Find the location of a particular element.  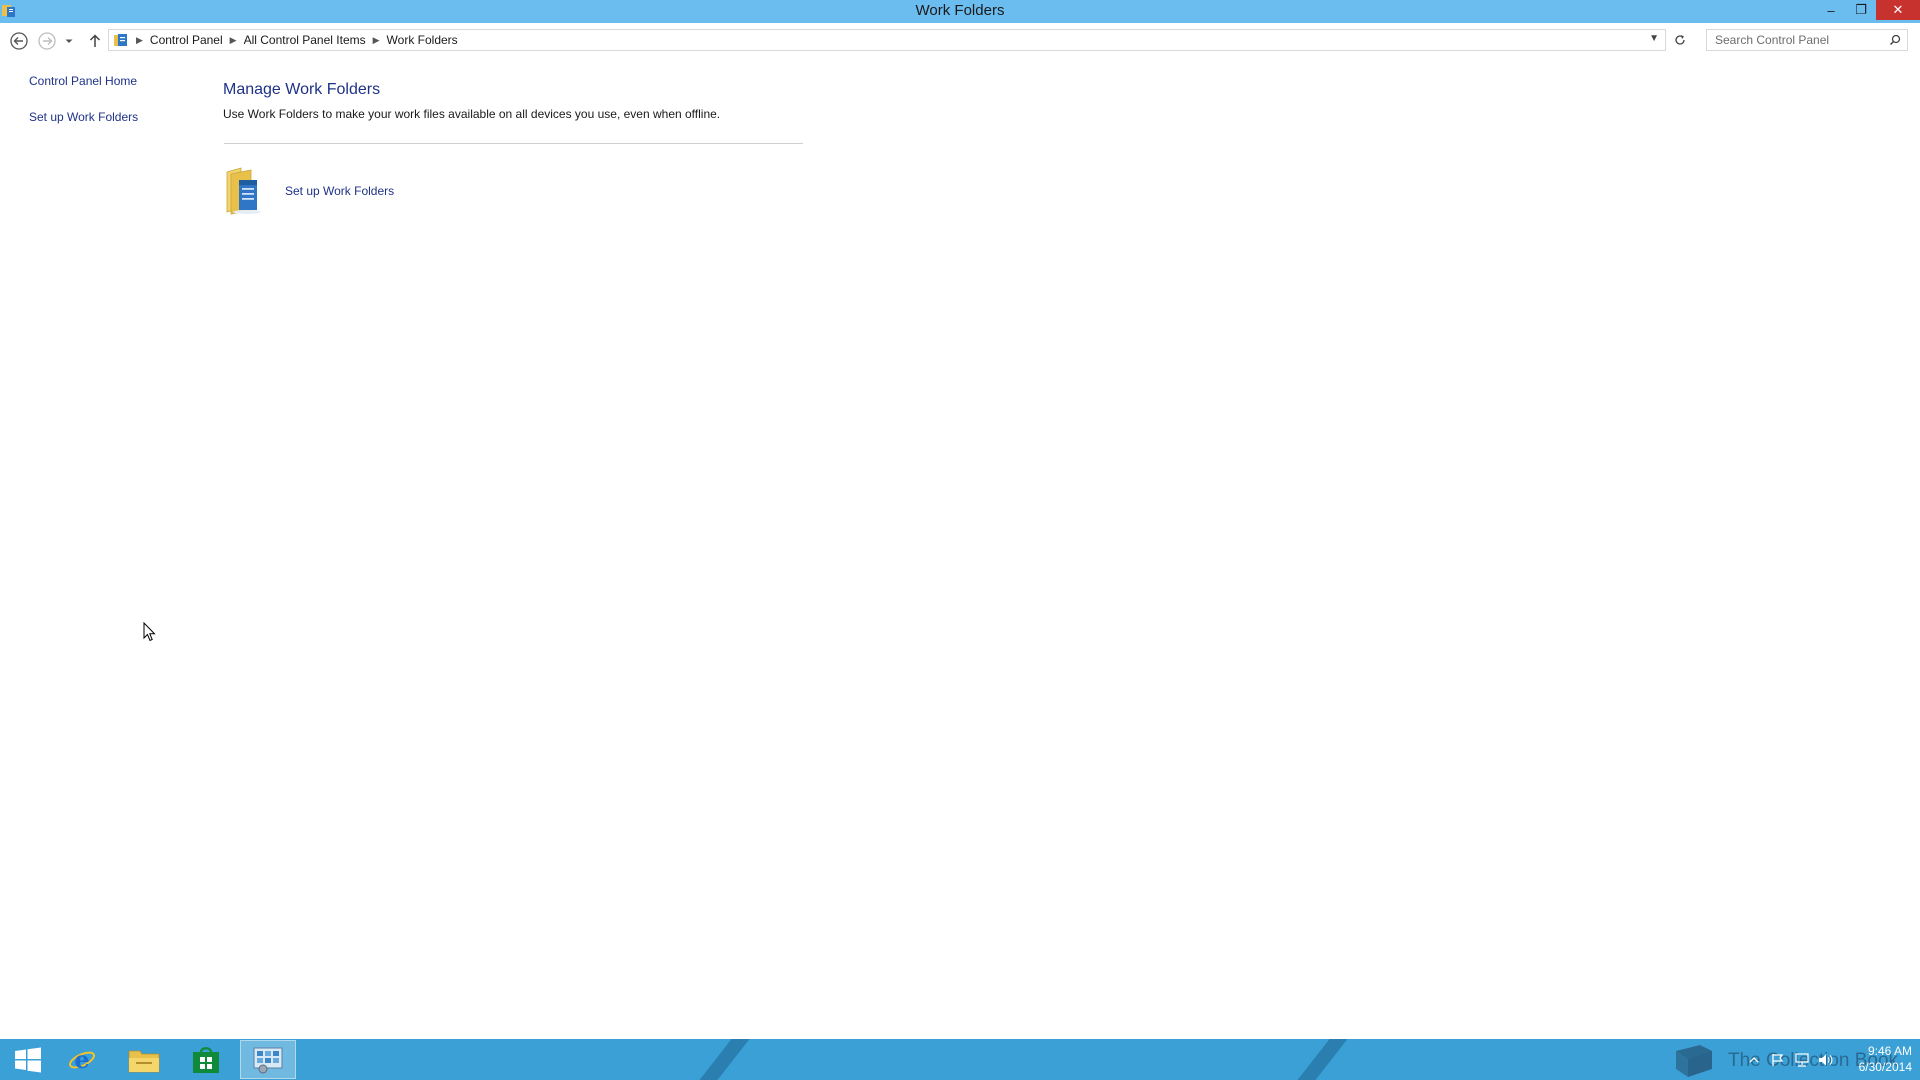

control-panel-taskbar-button is located at coordinates (268, 1059).